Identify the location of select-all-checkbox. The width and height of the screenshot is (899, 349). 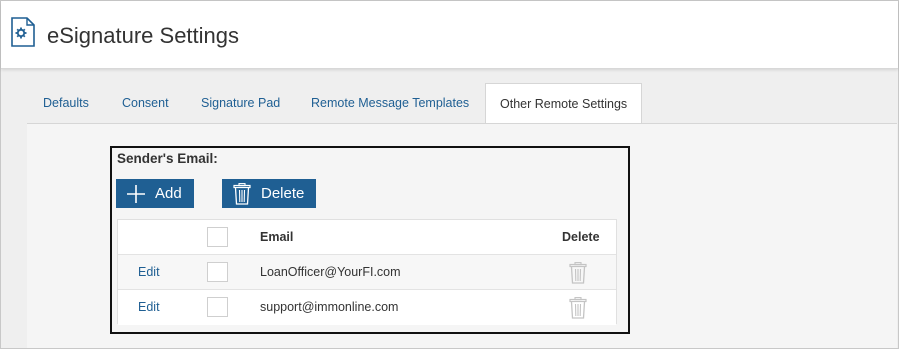
(217, 237).